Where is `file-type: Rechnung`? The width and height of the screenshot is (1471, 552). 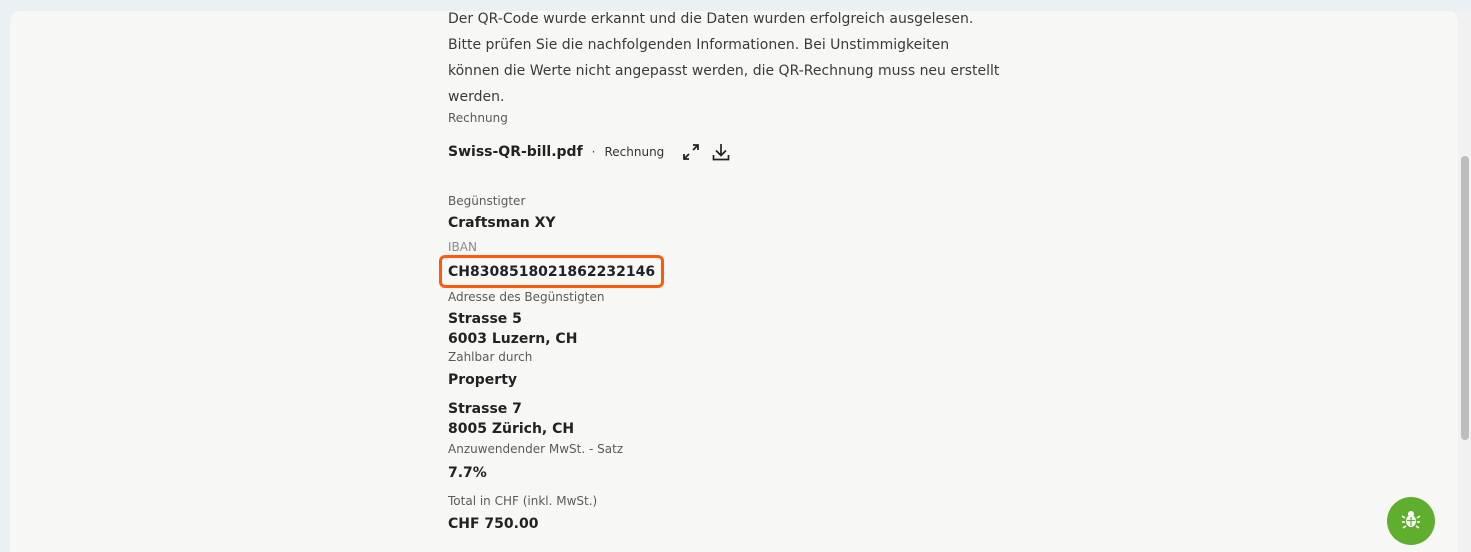 file-type: Rechnung is located at coordinates (634, 152).